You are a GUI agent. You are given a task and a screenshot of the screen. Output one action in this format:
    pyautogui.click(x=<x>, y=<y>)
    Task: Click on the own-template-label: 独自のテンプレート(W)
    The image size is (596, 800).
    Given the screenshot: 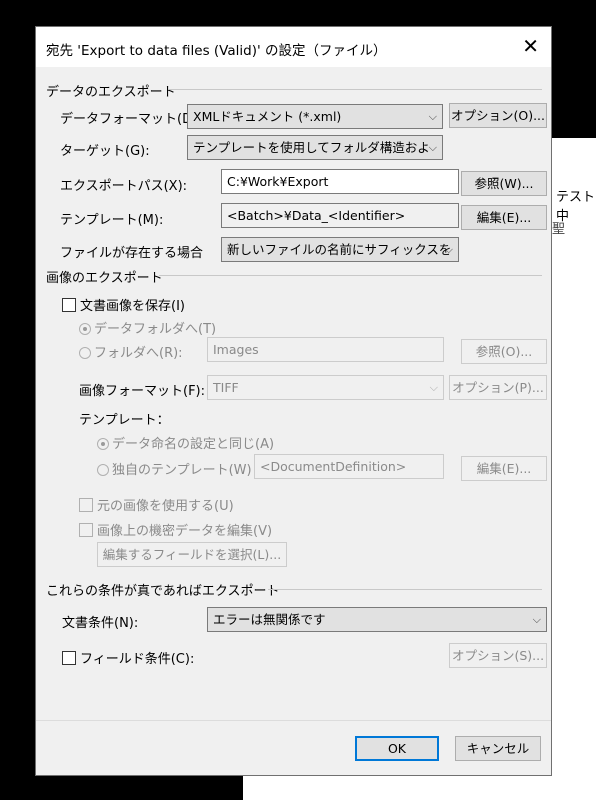 What is the action you would take?
    pyautogui.click(x=182, y=470)
    